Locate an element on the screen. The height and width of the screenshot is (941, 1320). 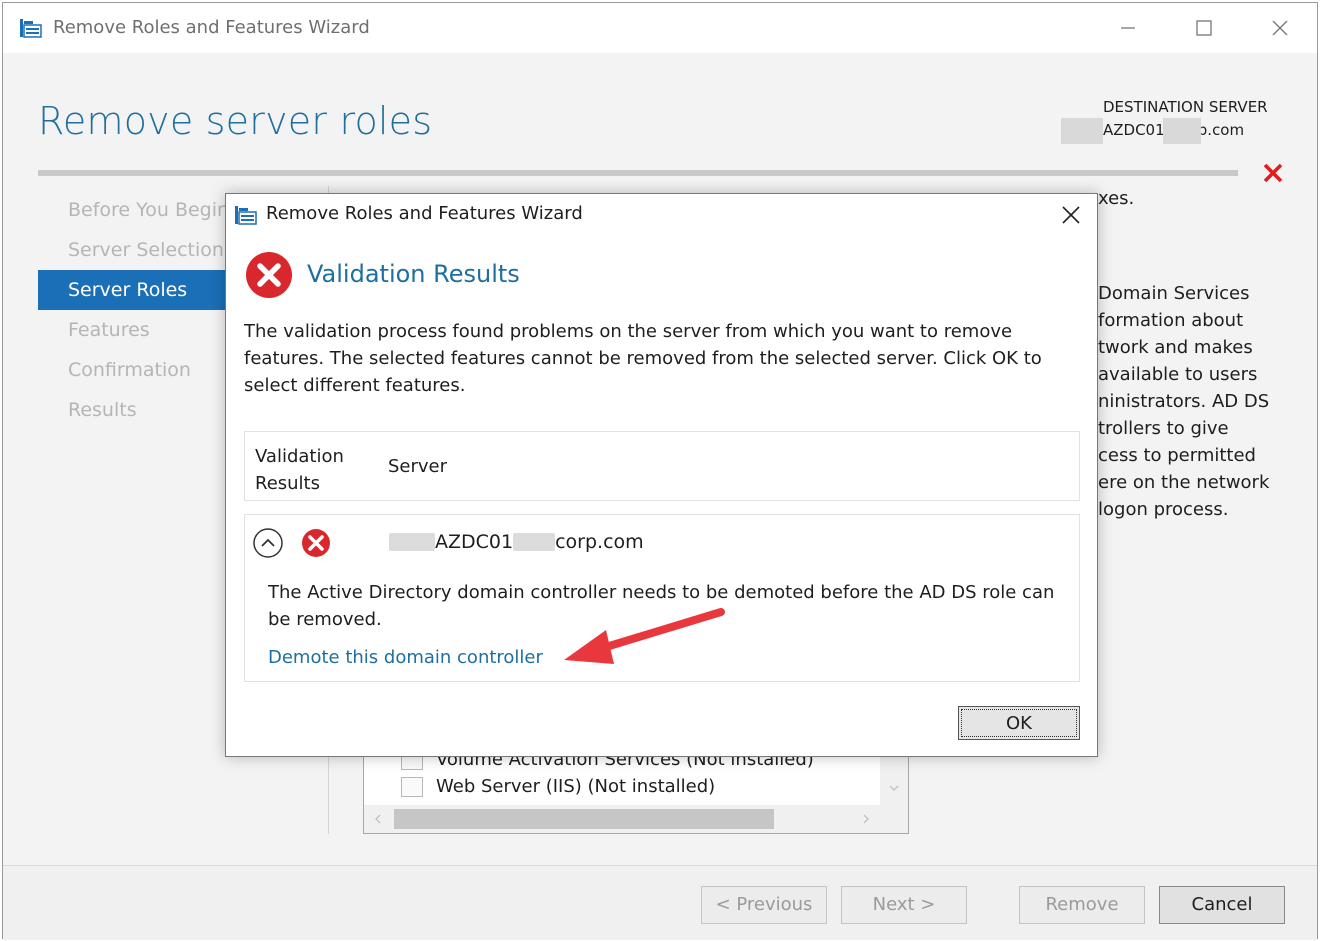
horizontal-scrollbar is located at coordinates (636, 819).